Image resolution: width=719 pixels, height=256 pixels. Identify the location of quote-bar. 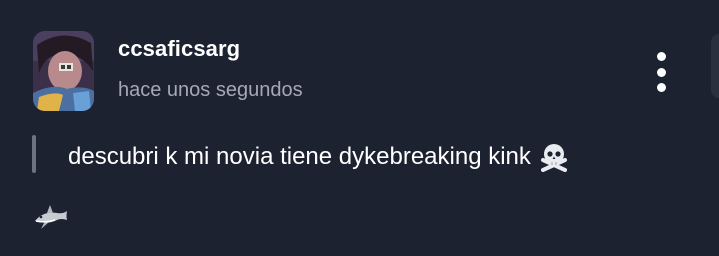
(34, 154).